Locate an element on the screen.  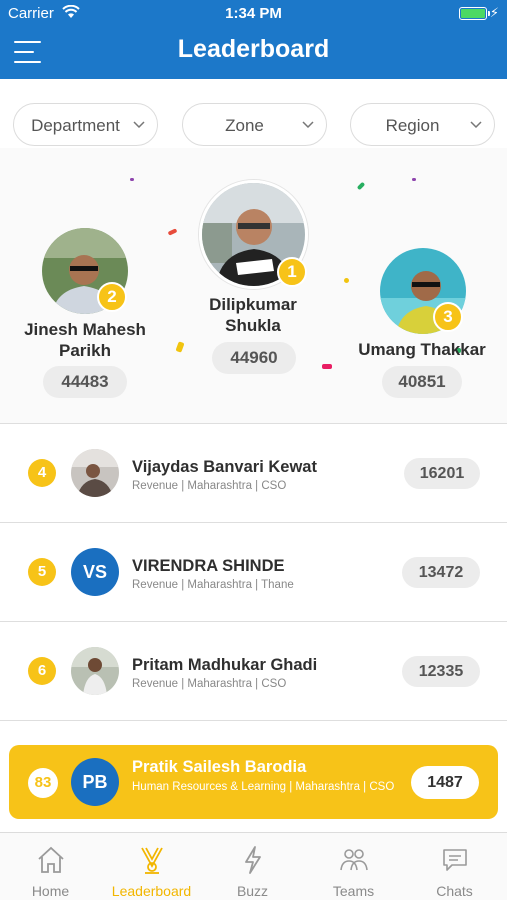
department-filter-label: Department is located at coordinates (75, 125).